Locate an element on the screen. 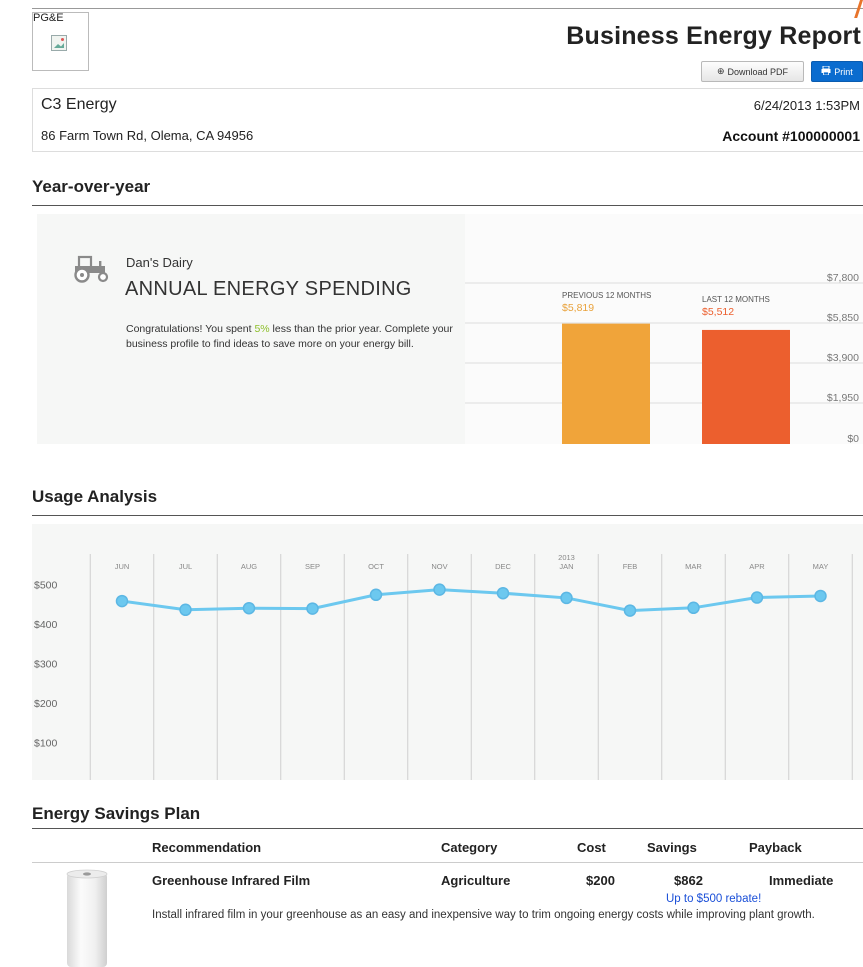  table-header-rule is located at coordinates (447, 862).